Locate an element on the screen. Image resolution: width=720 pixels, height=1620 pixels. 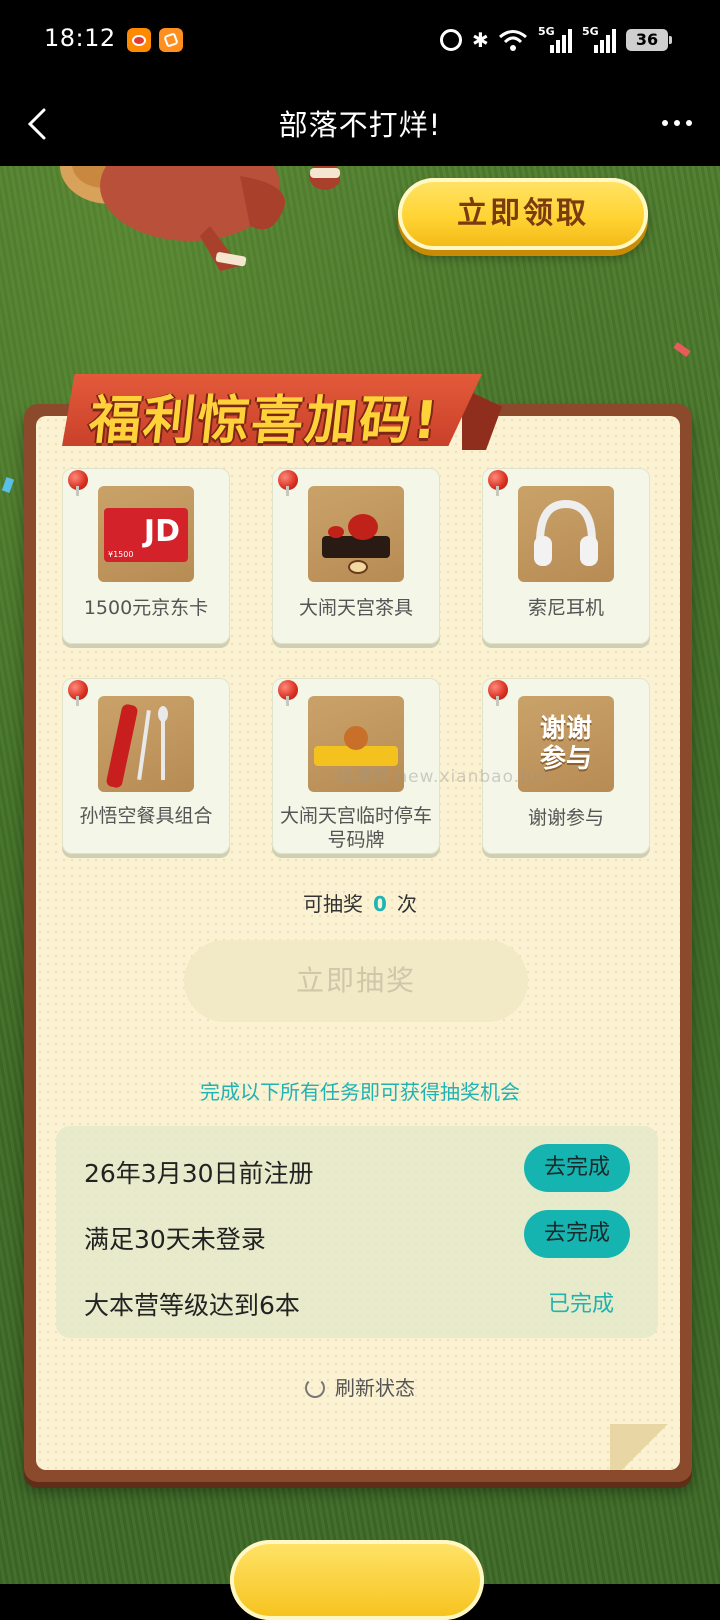
prize-label: 索尼耳机 is located at coordinates (565, 608).